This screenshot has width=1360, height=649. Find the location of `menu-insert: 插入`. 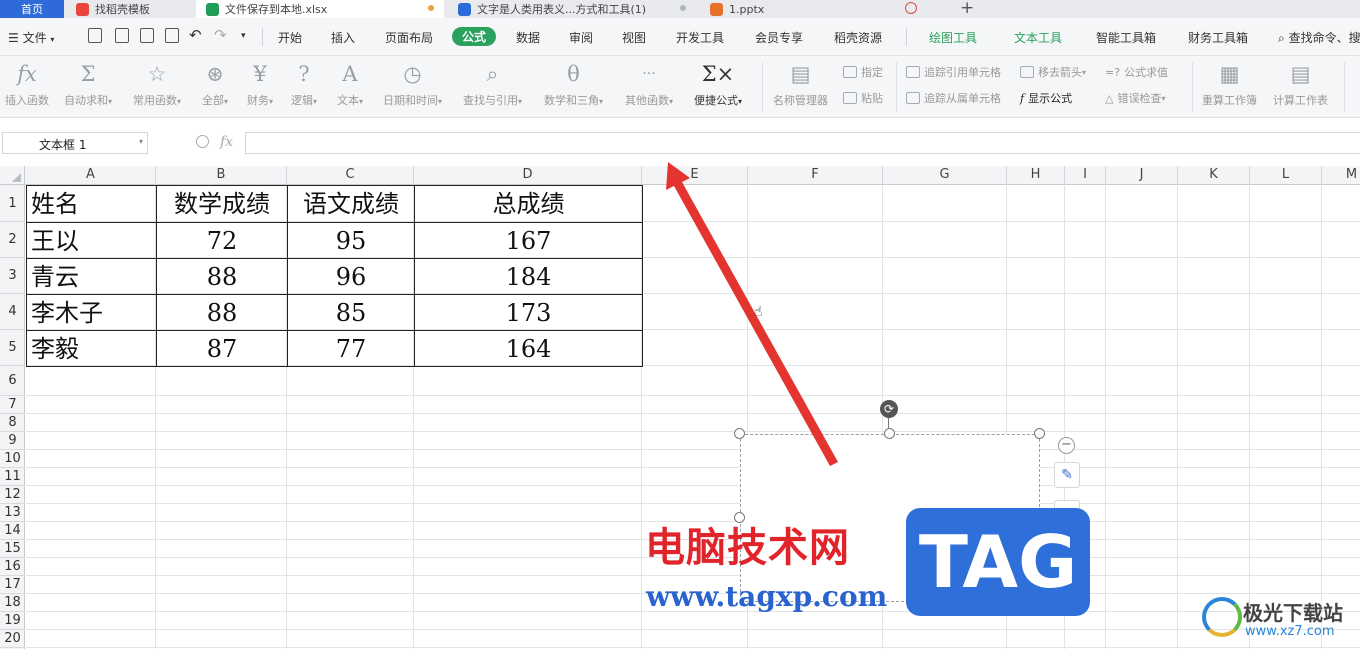

menu-insert: 插入 is located at coordinates (343, 37).